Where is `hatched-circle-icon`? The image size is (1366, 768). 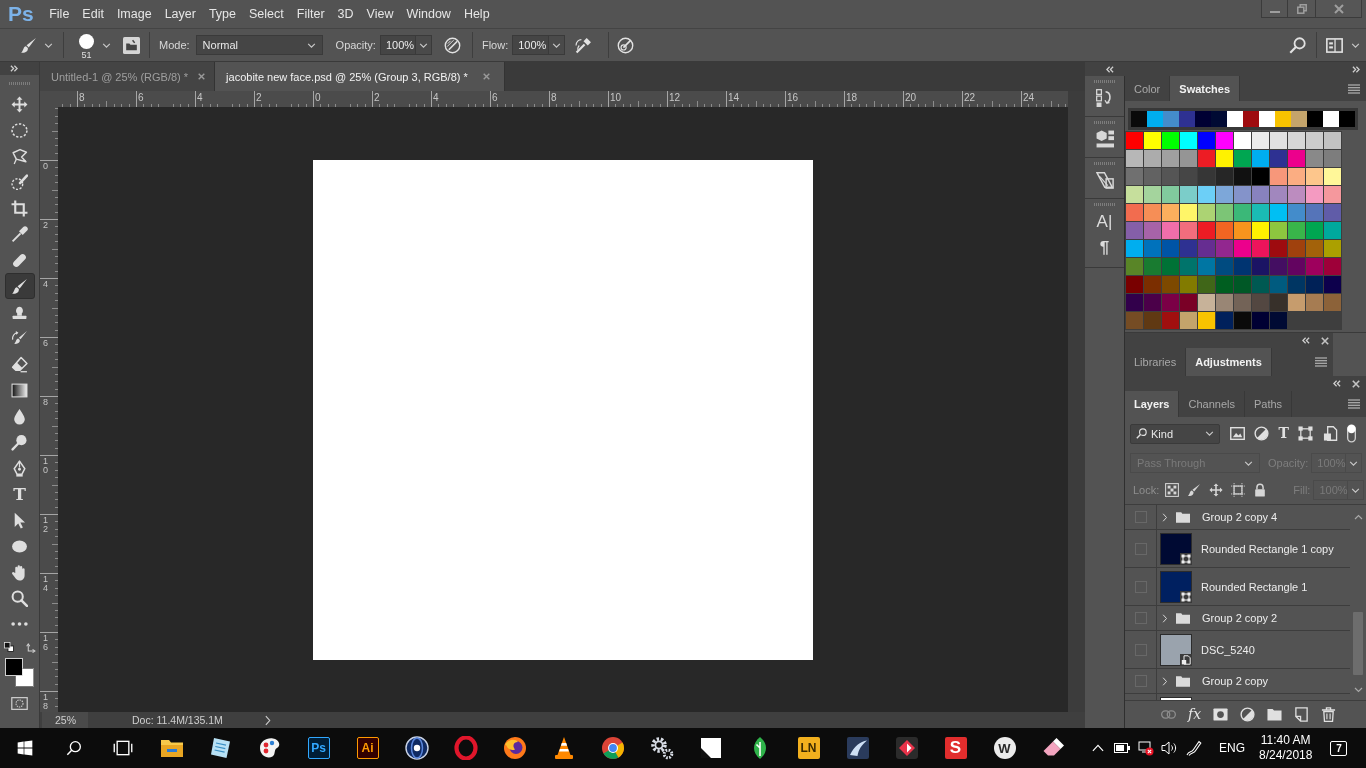 hatched-circle-icon is located at coordinates (452, 45).